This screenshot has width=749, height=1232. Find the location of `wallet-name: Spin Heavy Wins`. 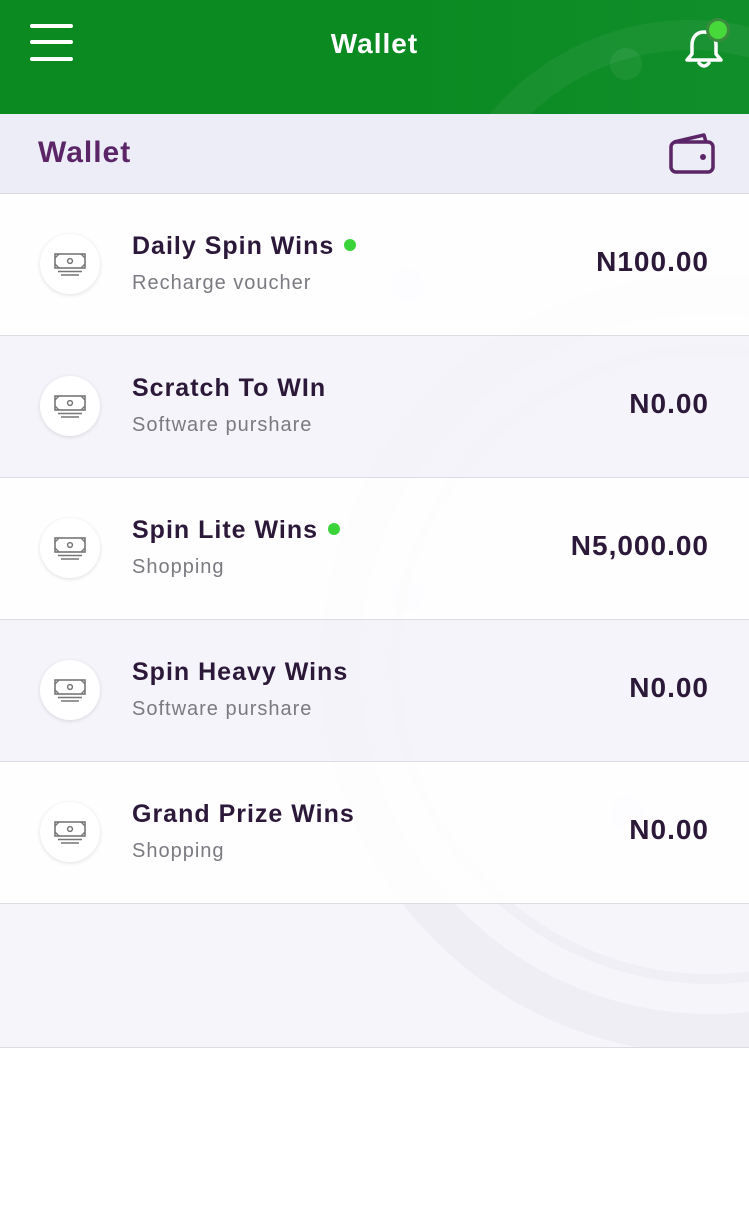

wallet-name: Spin Heavy Wins is located at coordinates (240, 672).